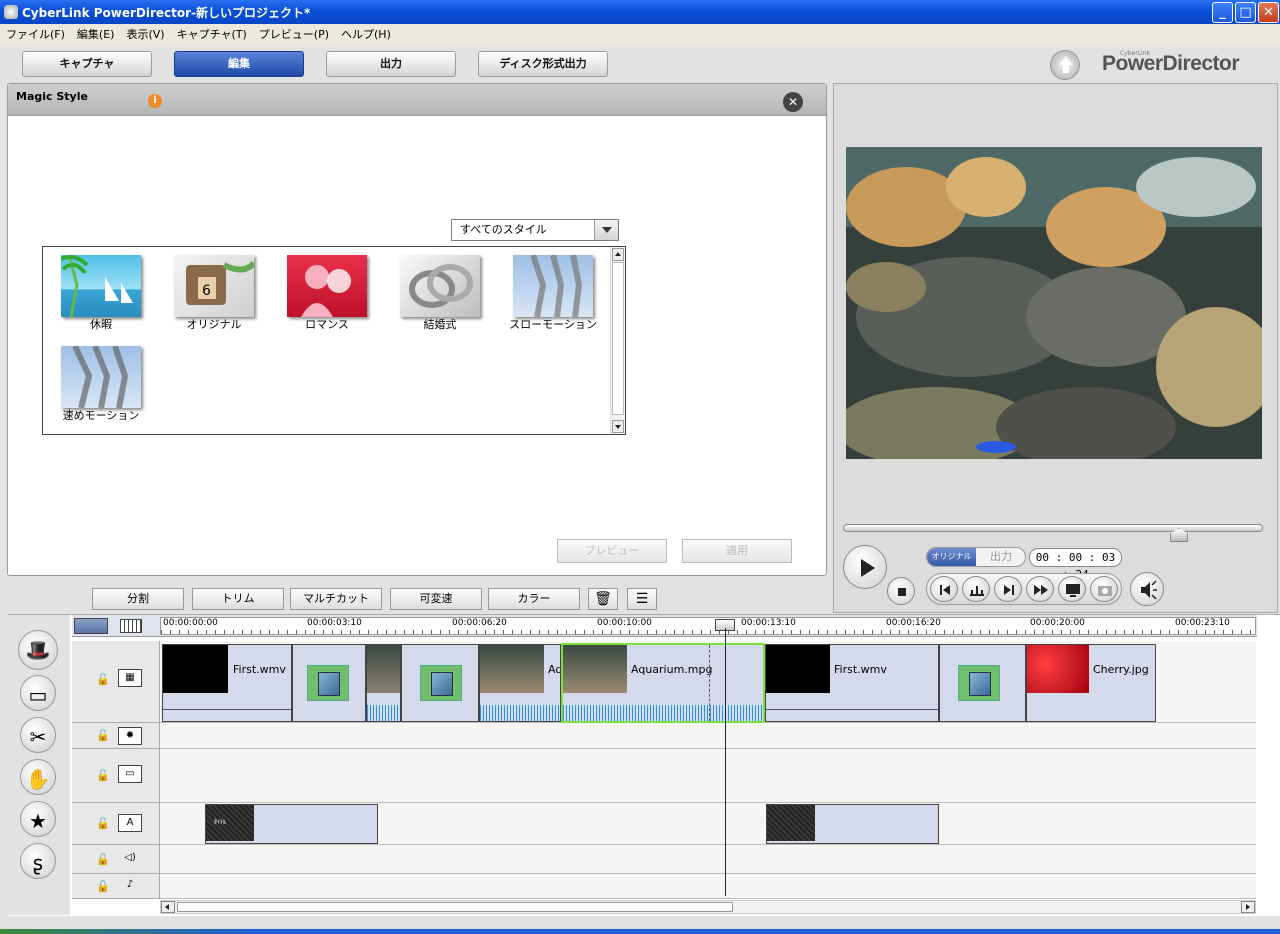  I want to click on trim-button: トリム, so click(238, 599).